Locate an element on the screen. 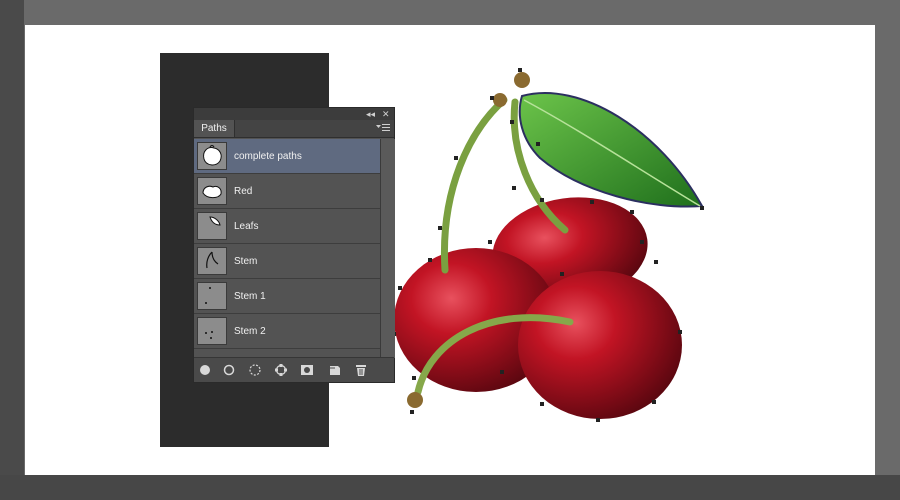 The height and width of the screenshot is (500, 900). path-label: Stem 1 is located at coordinates (250, 296).